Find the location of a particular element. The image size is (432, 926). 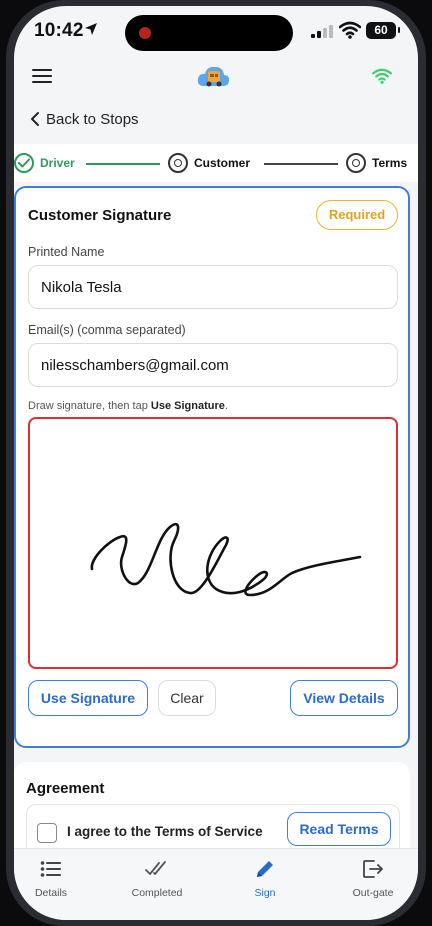

tab-out-gate: Out-gate is located at coordinates (373, 878).